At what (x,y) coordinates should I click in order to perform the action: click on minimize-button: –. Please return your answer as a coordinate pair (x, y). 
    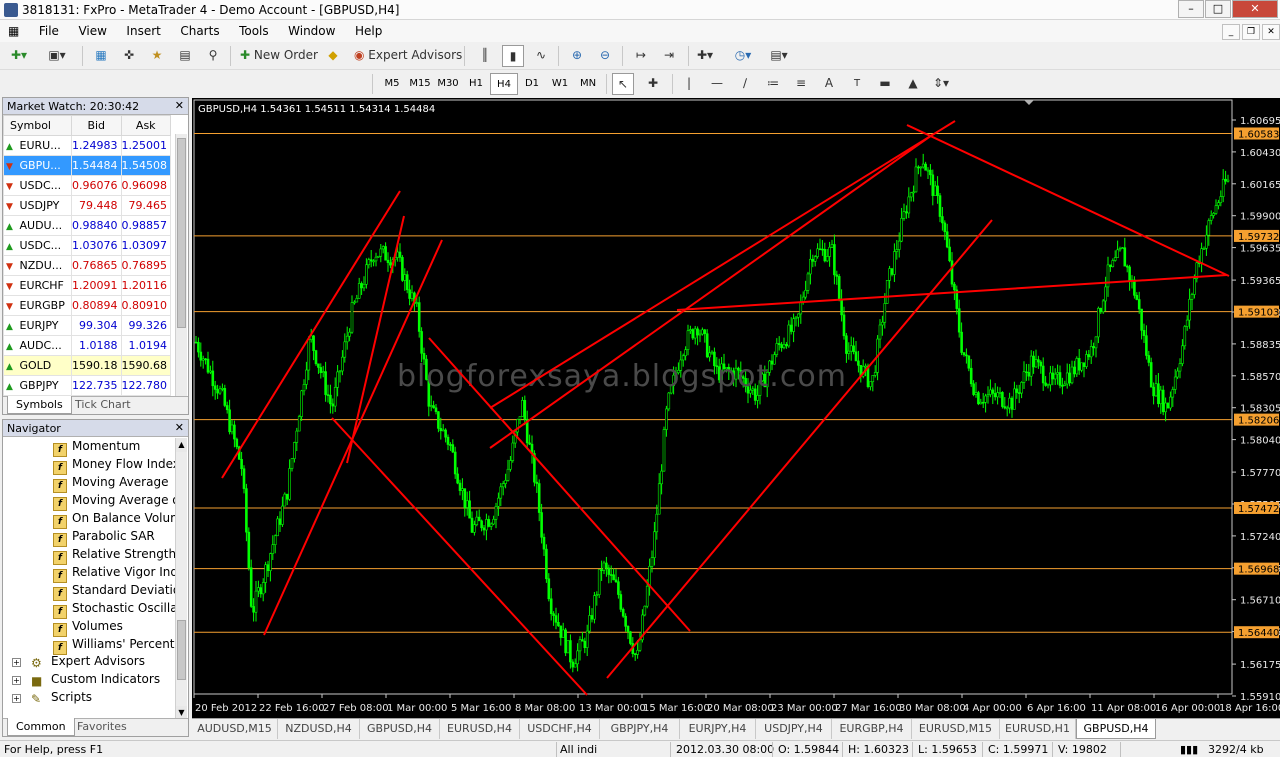
    Looking at the image, I should click on (1191, 9).